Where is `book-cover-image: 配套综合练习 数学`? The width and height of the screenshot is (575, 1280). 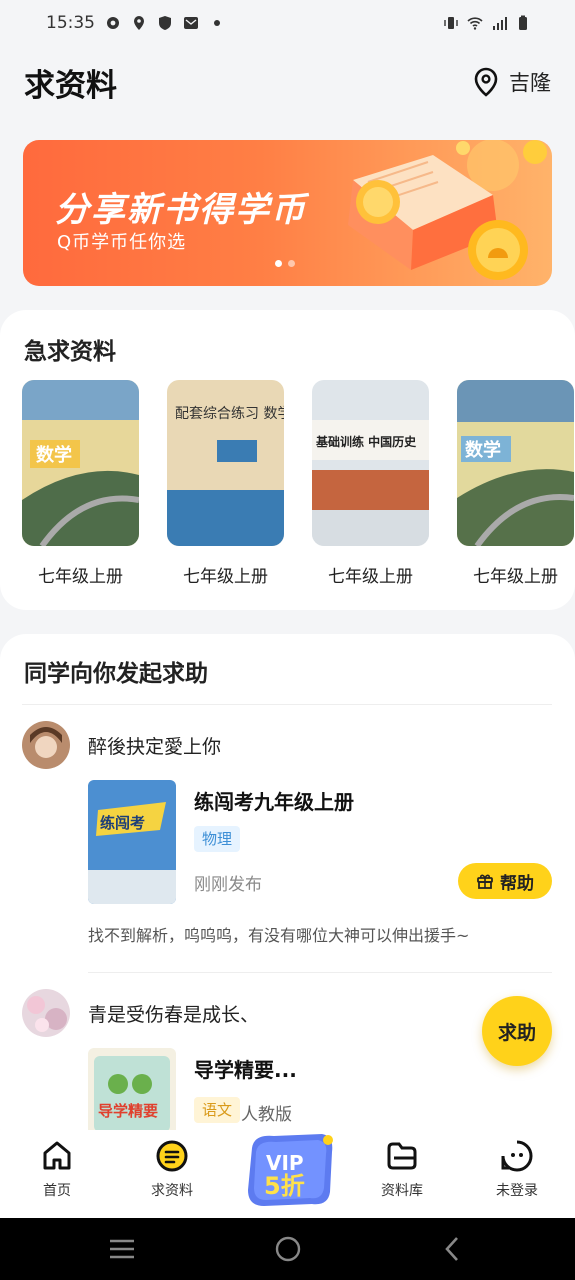 book-cover-image: 配套综合练习 数学 is located at coordinates (225, 463).